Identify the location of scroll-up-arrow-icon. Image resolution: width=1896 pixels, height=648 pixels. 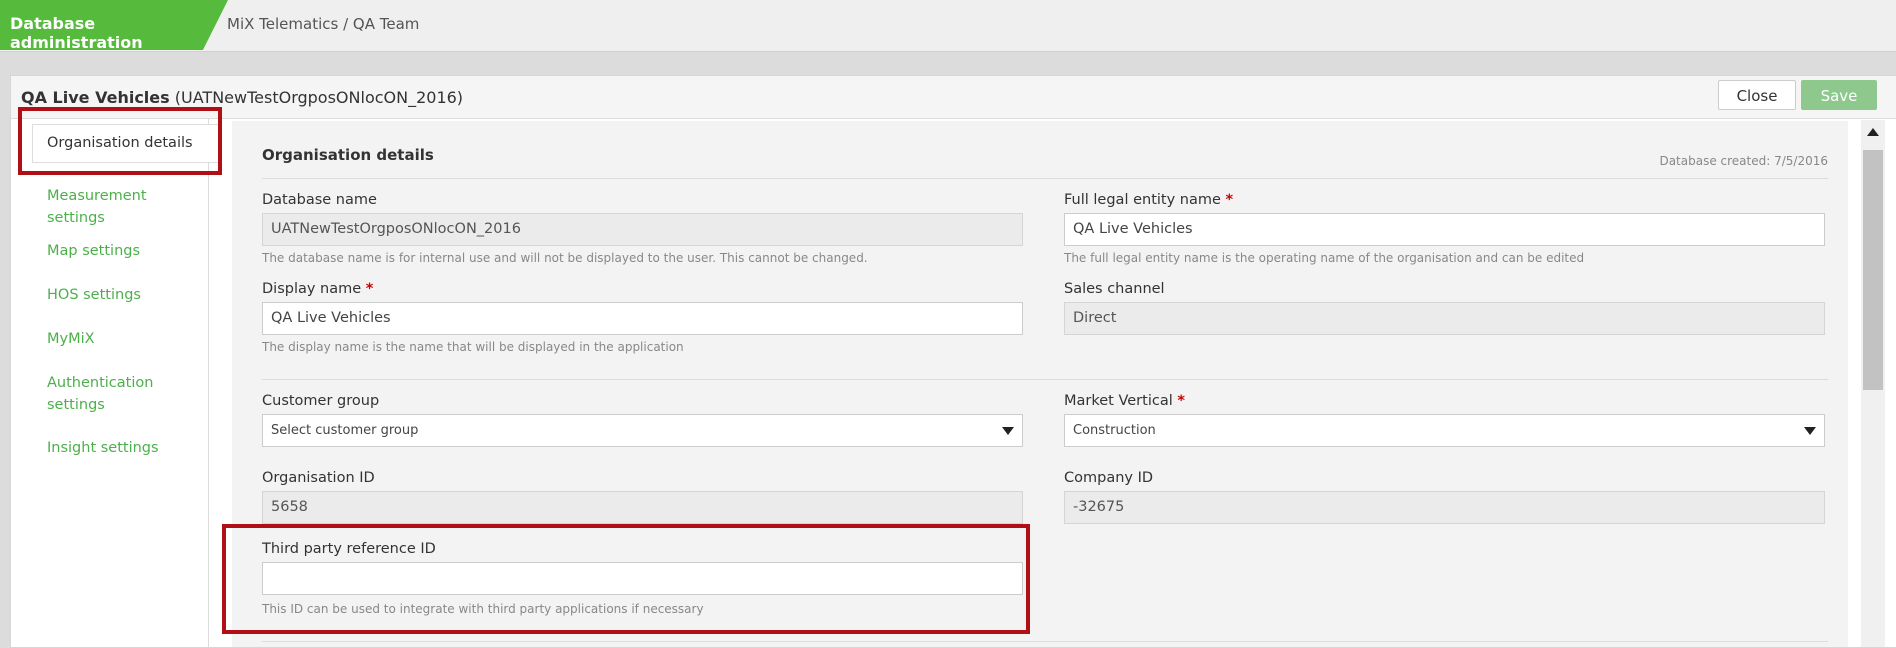
(1873, 132).